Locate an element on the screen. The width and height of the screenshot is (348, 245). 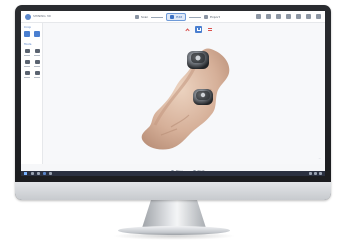
person-icon is located at coordinates (27, 73).